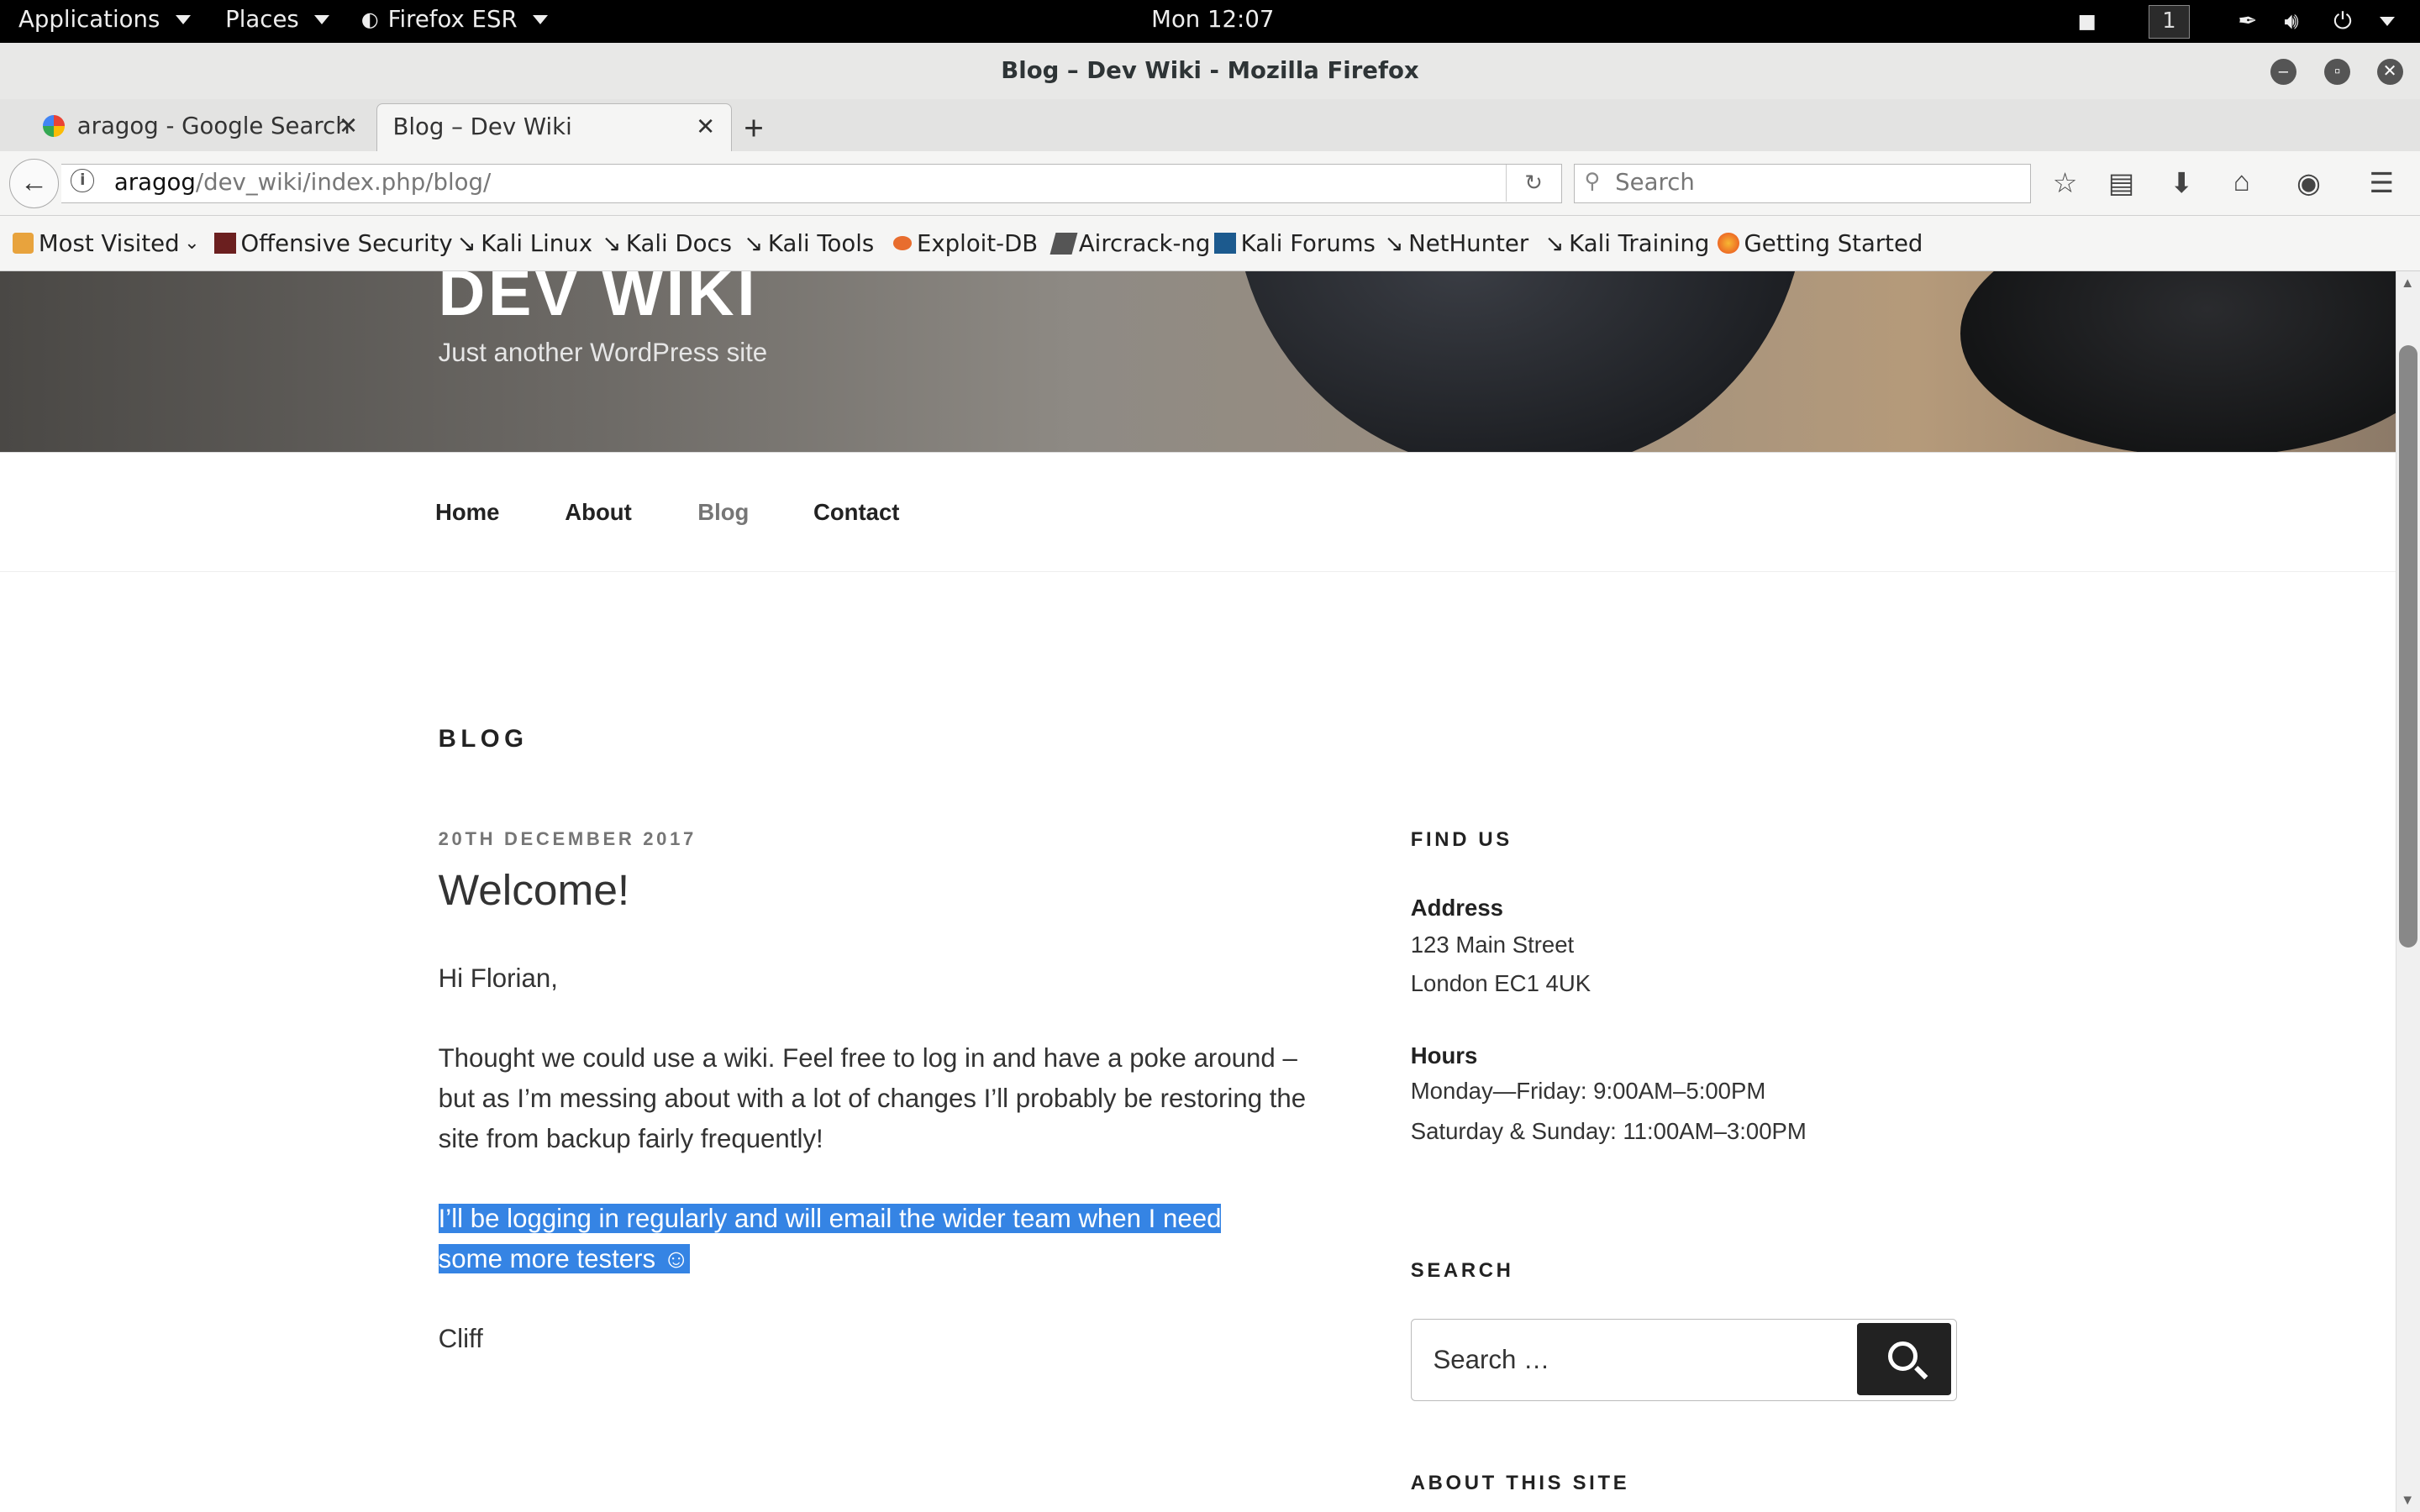 The width and height of the screenshot is (2420, 1512). I want to click on page-scrollbar: ▲ ▼, so click(2407, 891).